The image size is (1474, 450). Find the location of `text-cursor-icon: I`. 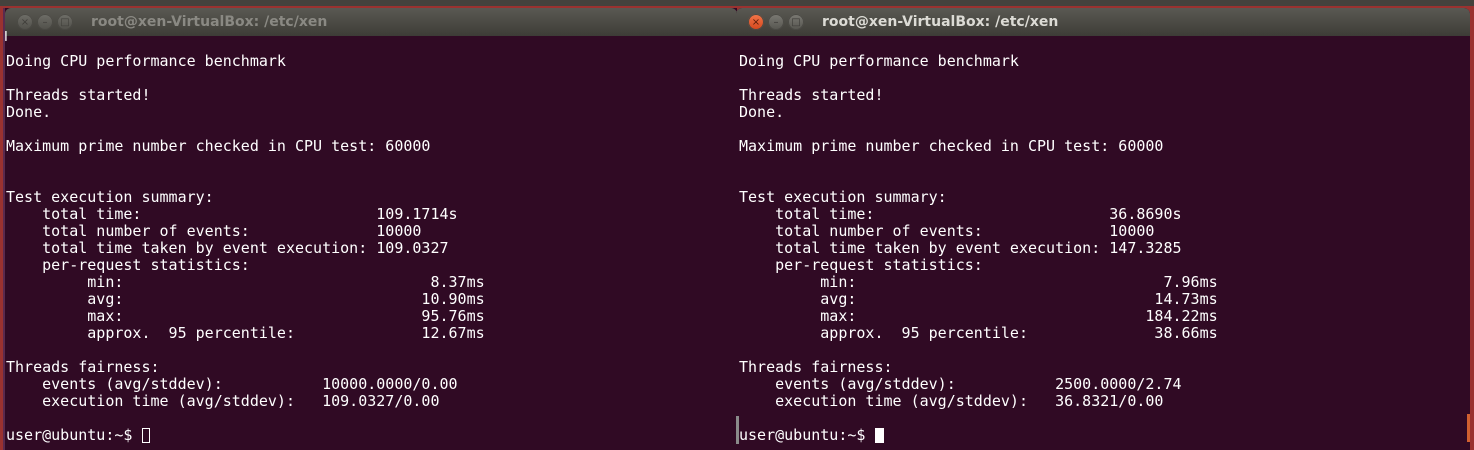

text-cursor-icon: I is located at coordinates (6, 37).